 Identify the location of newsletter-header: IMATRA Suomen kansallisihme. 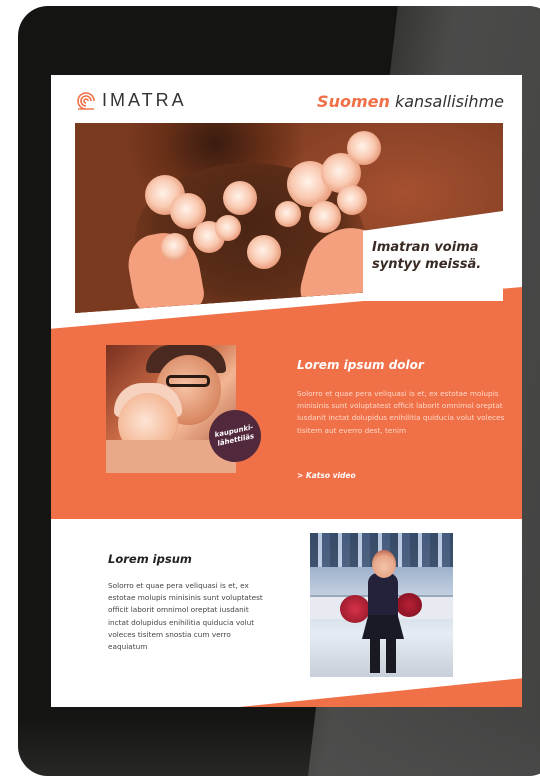
(286, 98).